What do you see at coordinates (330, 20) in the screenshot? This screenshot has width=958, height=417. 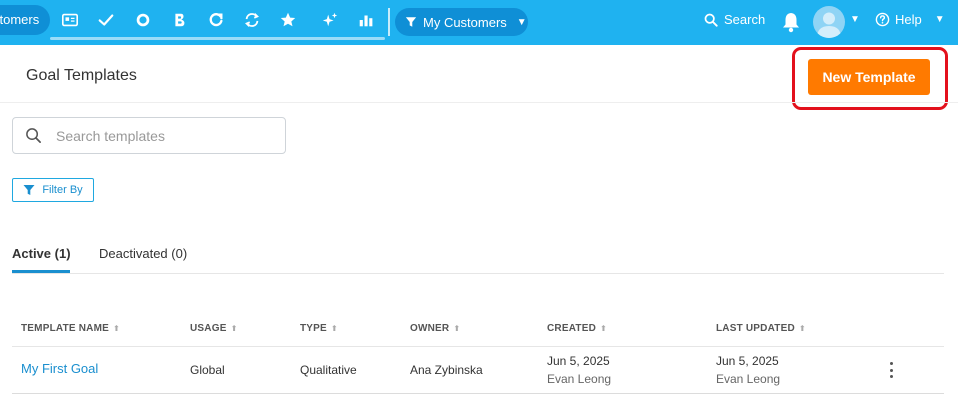 I see `sparkle-icon` at bounding box center [330, 20].